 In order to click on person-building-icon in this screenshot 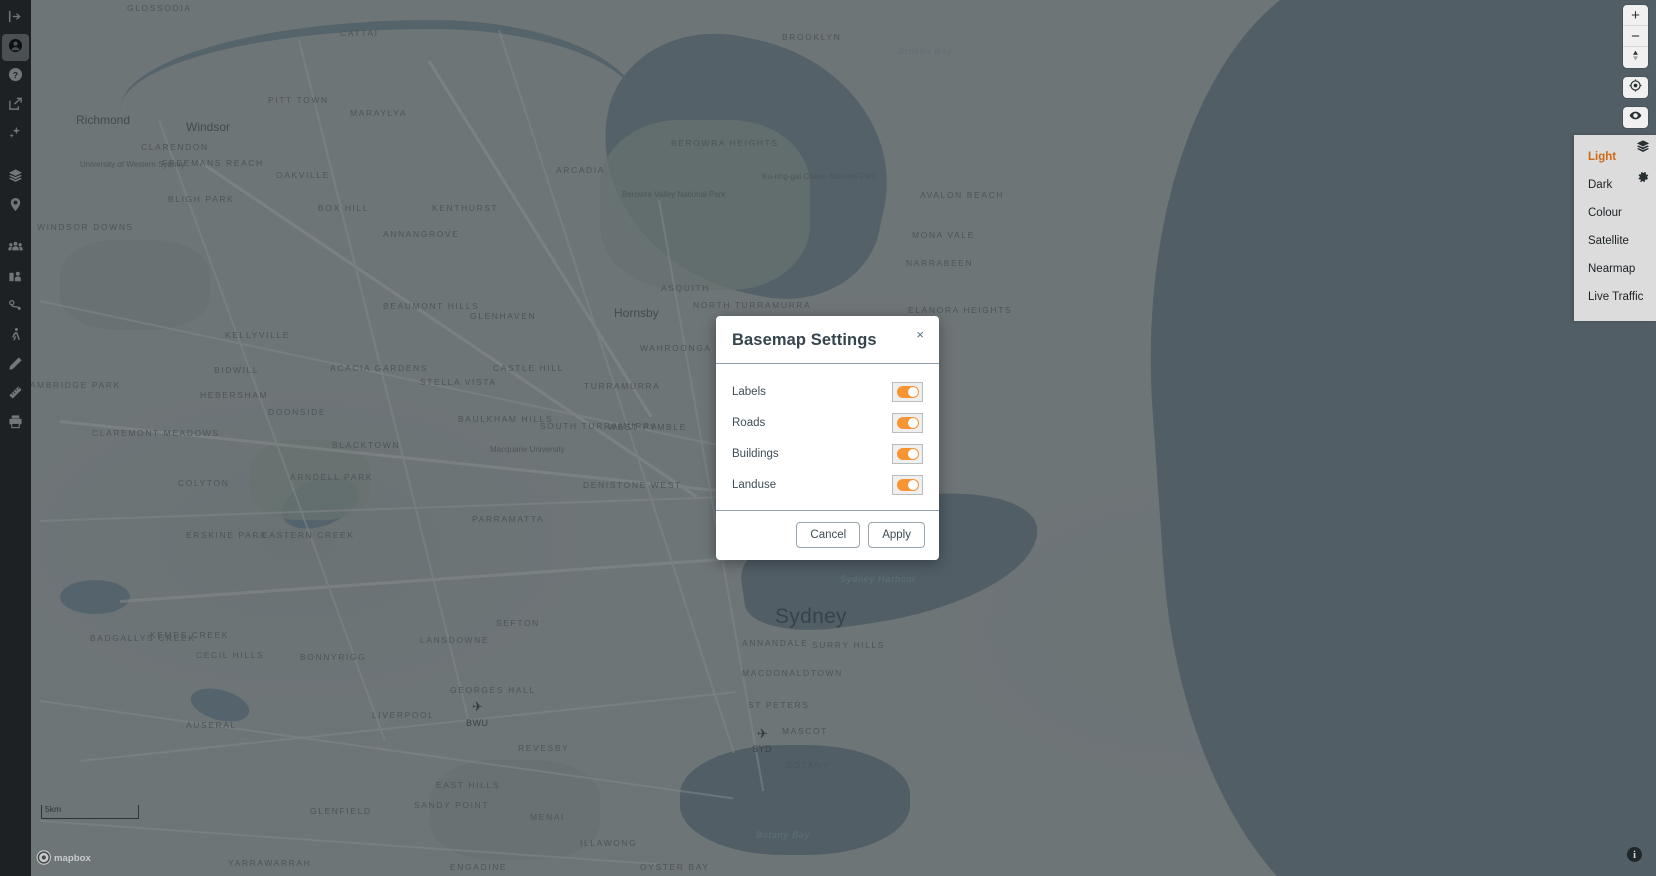, I will do `click(15, 279)`.